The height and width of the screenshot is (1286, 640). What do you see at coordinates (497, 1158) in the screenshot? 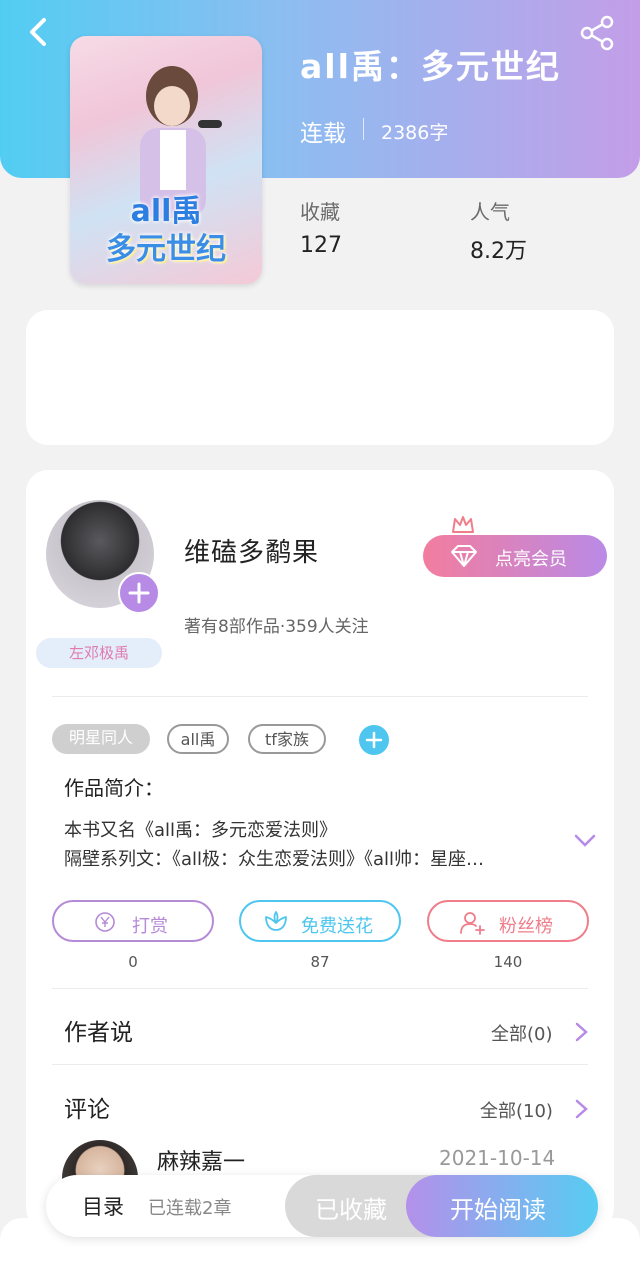
I see `comment-date: 2021-10-14` at bounding box center [497, 1158].